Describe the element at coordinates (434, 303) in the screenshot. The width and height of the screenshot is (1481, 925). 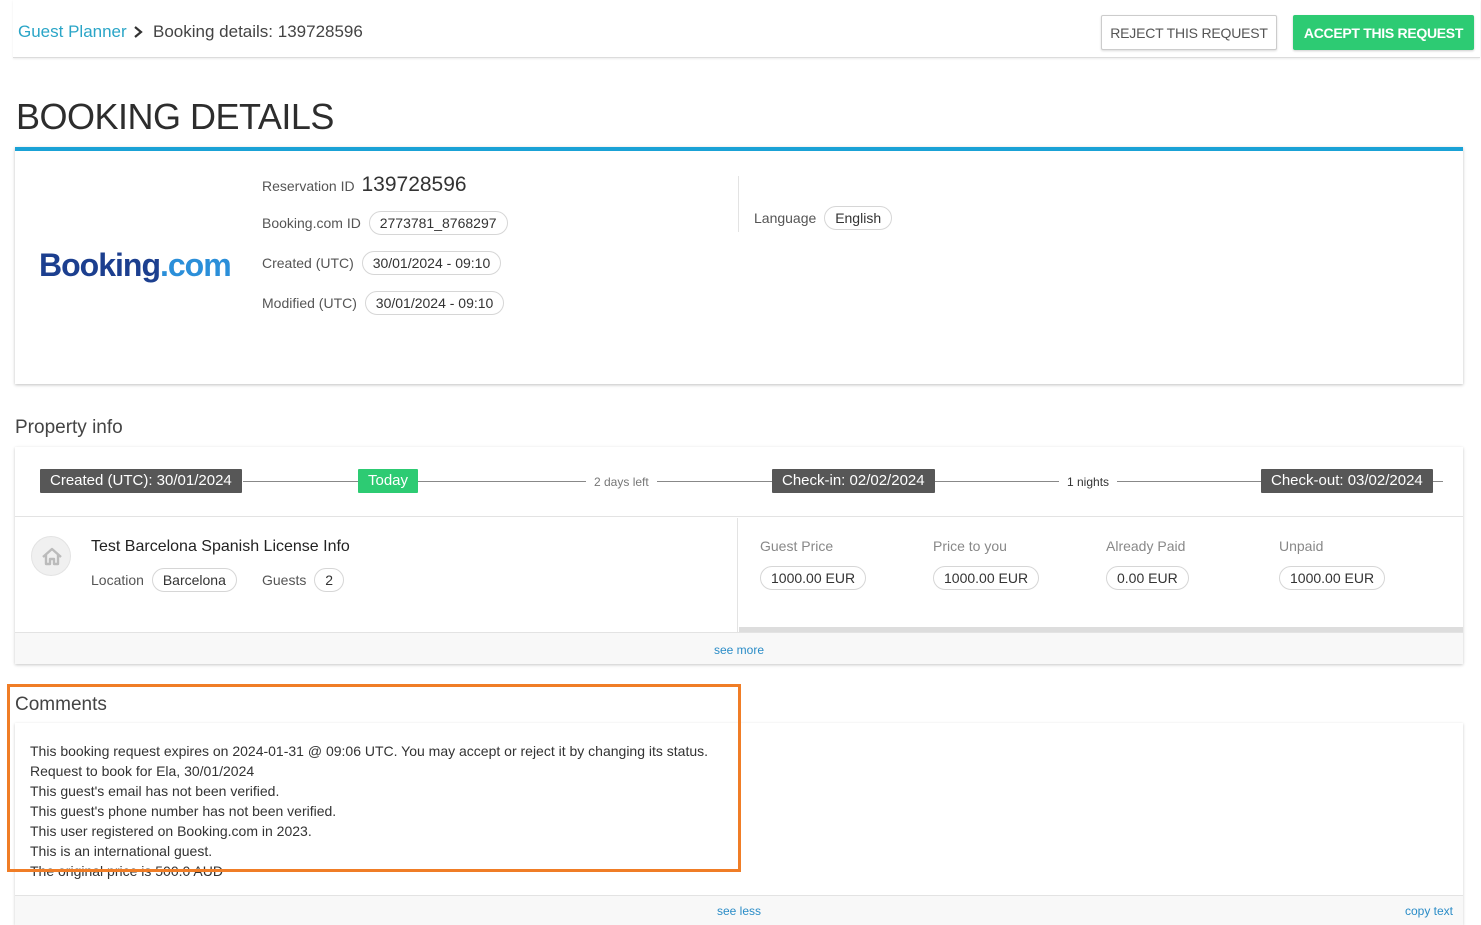
I see `modified-value: 30/01/2024 - 09:10` at that location.